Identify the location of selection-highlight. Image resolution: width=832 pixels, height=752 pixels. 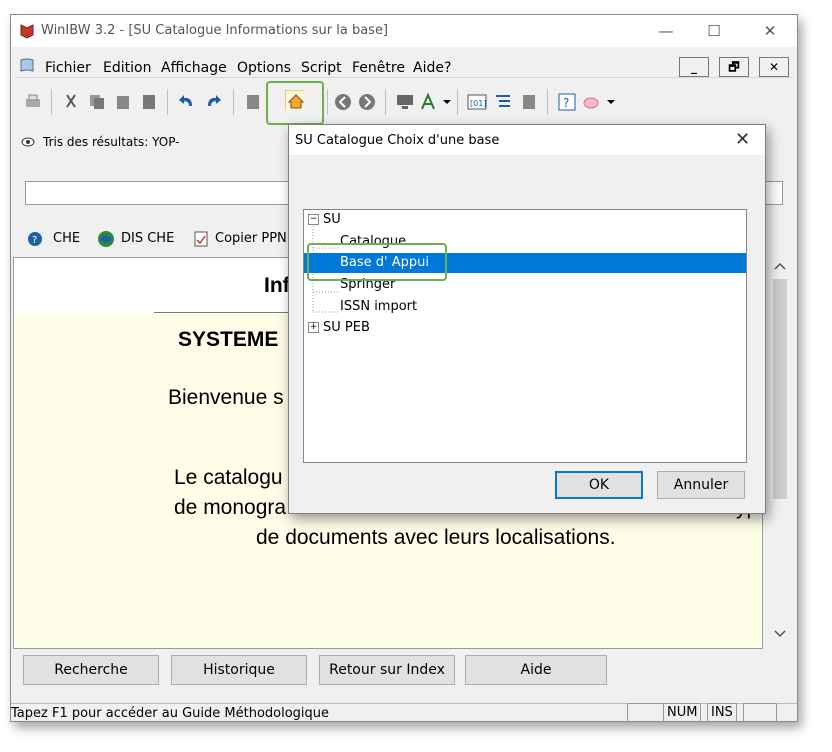
(377, 262).